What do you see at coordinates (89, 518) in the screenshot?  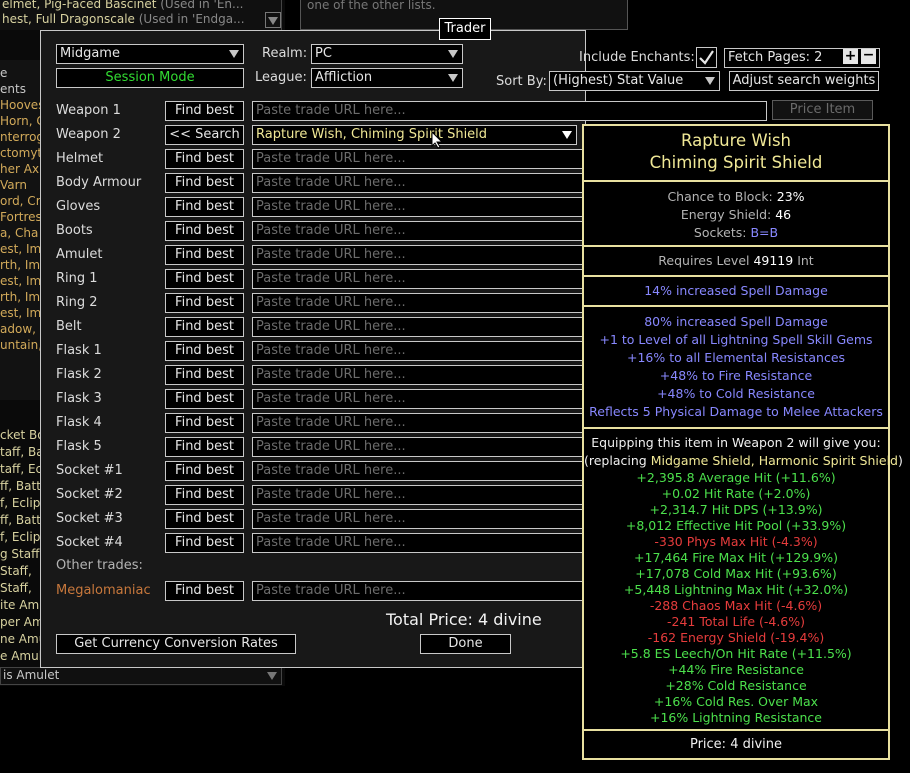 I see `slot-label: Socket #3` at bounding box center [89, 518].